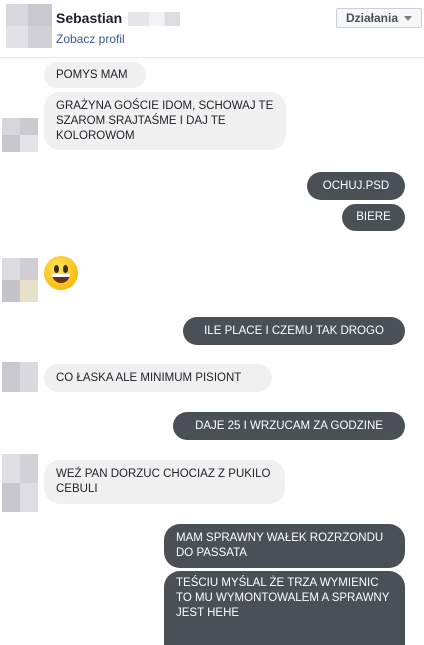  I want to click on message-bubble-outgoing: ILE PLACE I CZEMU TAK DROGO, so click(294, 331).